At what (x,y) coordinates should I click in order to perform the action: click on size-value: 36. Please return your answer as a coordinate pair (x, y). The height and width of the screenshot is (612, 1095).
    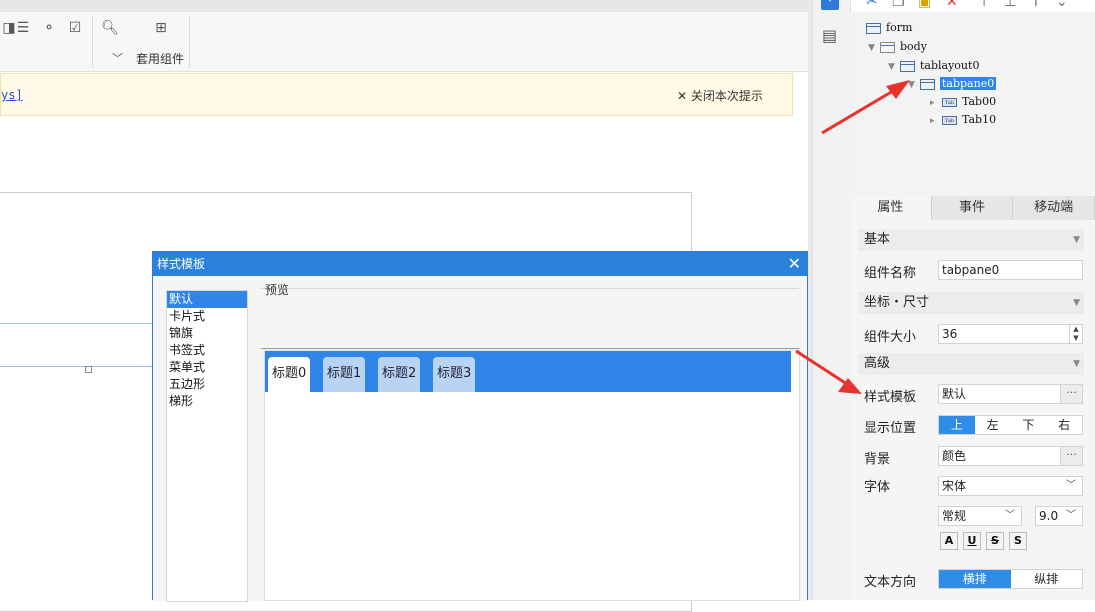
    Looking at the image, I should click on (950, 334).